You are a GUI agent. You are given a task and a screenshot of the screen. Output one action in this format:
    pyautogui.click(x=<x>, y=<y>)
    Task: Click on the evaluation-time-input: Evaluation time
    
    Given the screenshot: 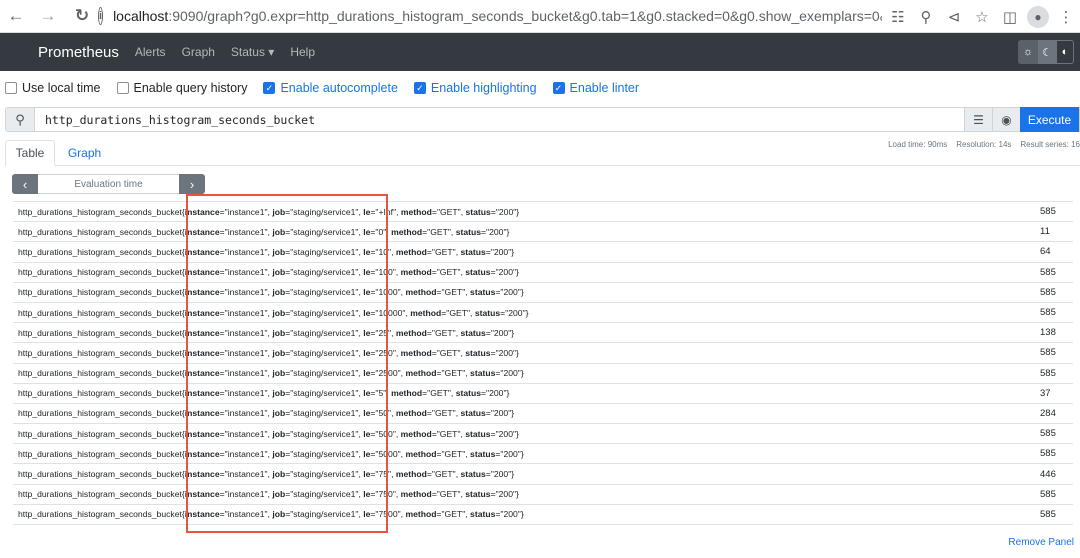 What is the action you would take?
    pyautogui.click(x=108, y=184)
    